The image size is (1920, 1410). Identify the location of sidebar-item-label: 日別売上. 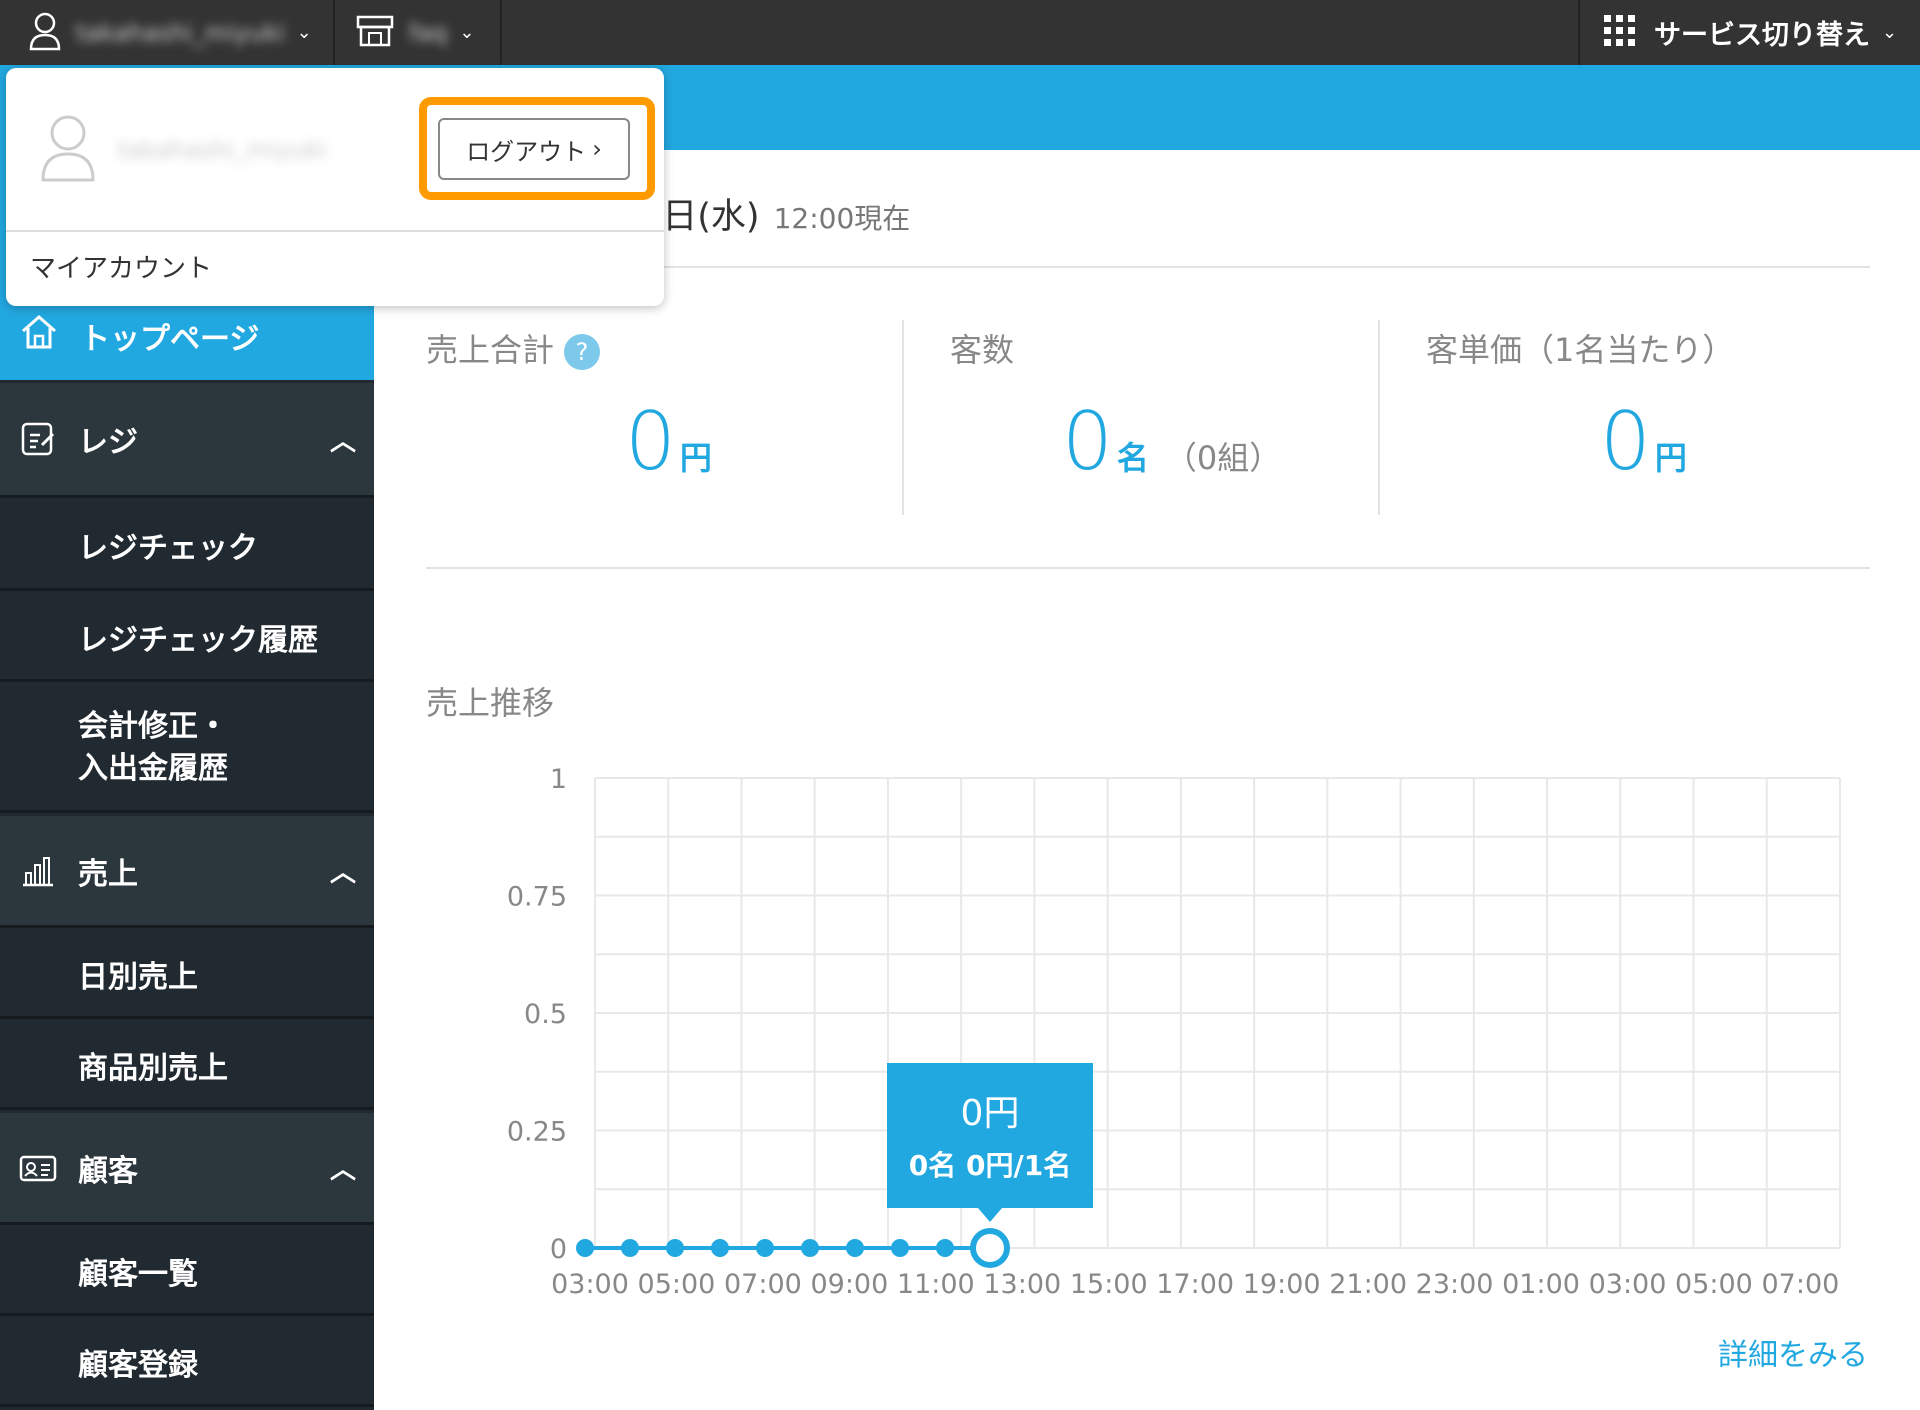
(138, 977).